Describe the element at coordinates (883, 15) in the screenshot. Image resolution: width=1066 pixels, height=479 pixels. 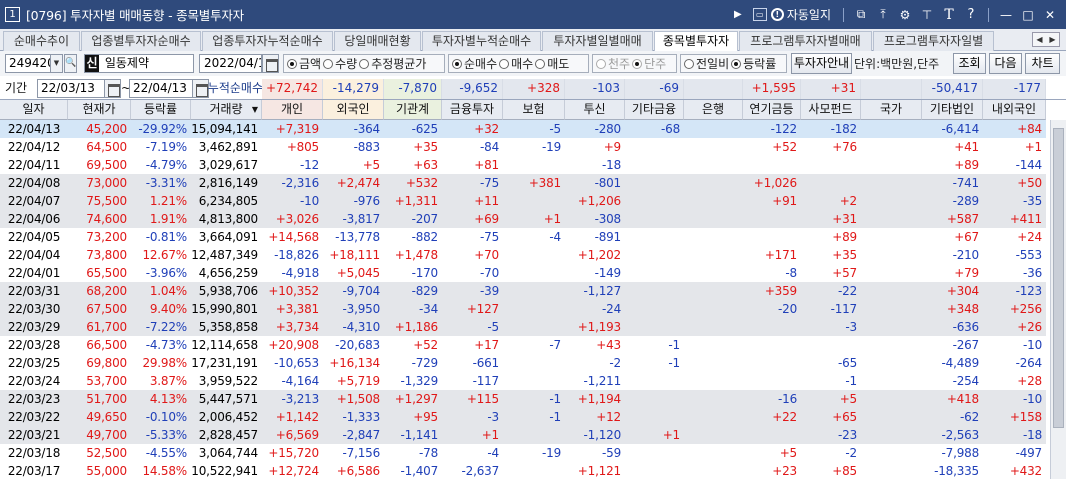
I see `upload-icon: ⤒` at that location.